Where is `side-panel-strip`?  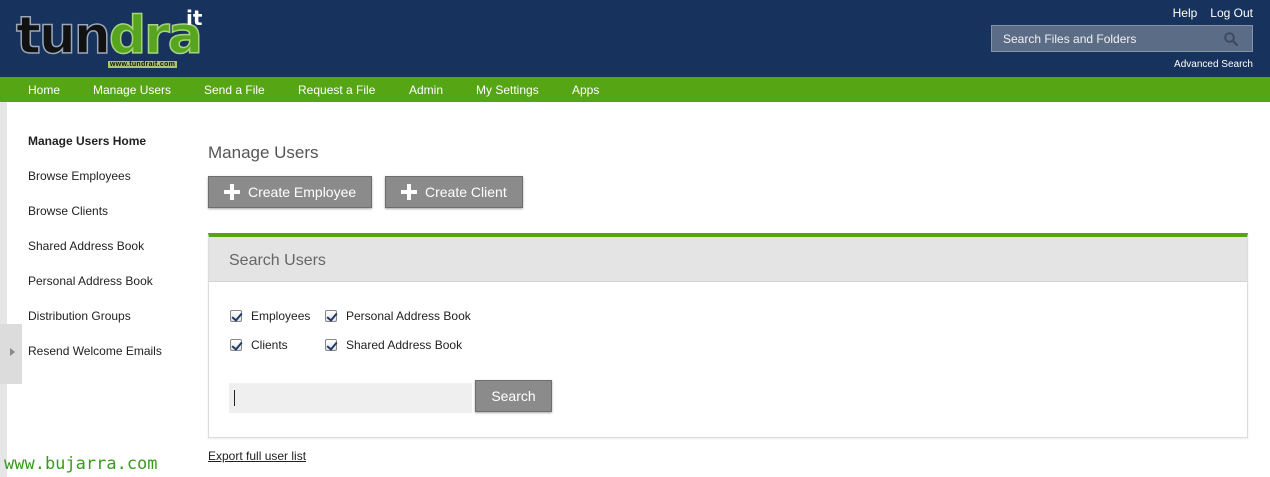 side-panel-strip is located at coordinates (3, 289).